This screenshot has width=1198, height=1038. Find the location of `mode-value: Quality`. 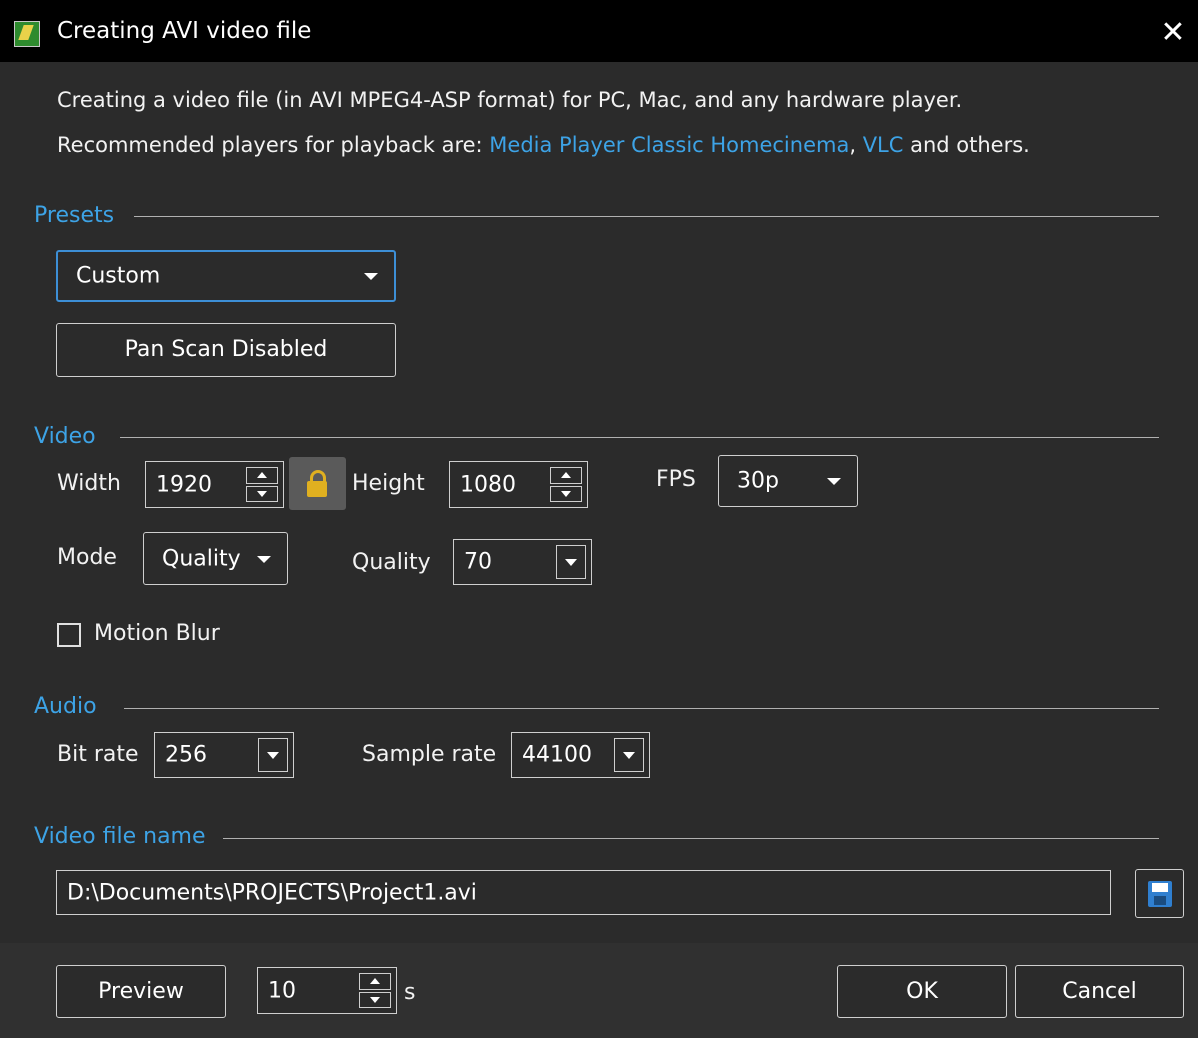

mode-value: Quality is located at coordinates (201, 558).